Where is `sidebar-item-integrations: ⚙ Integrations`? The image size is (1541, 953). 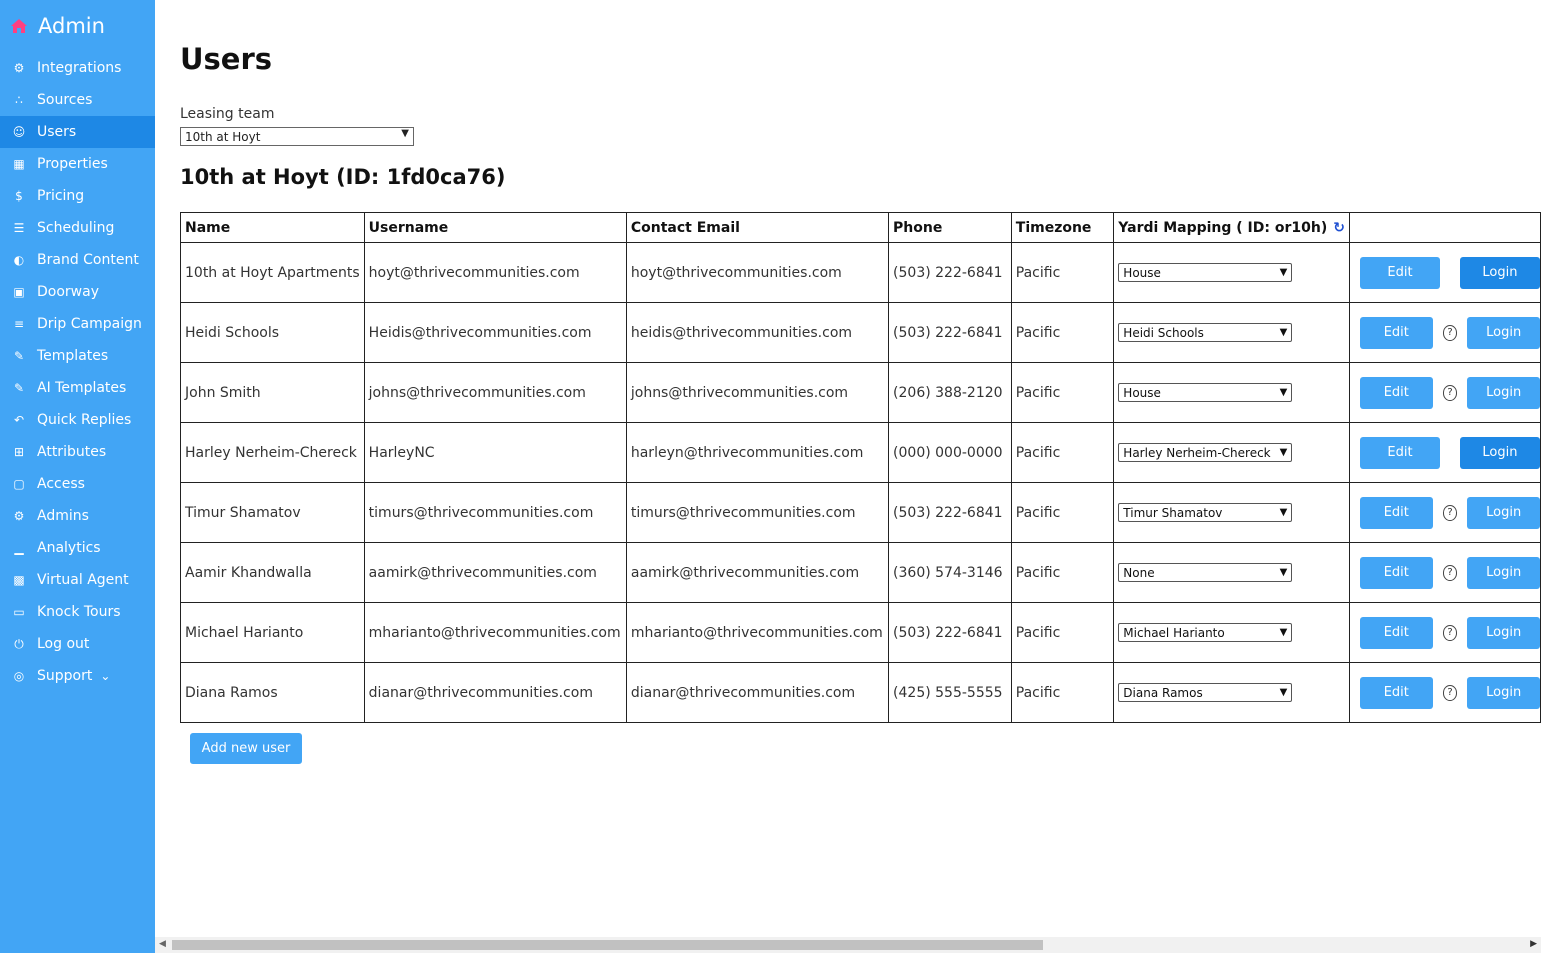 sidebar-item-integrations: ⚙ Integrations is located at coordinates (77, 68).